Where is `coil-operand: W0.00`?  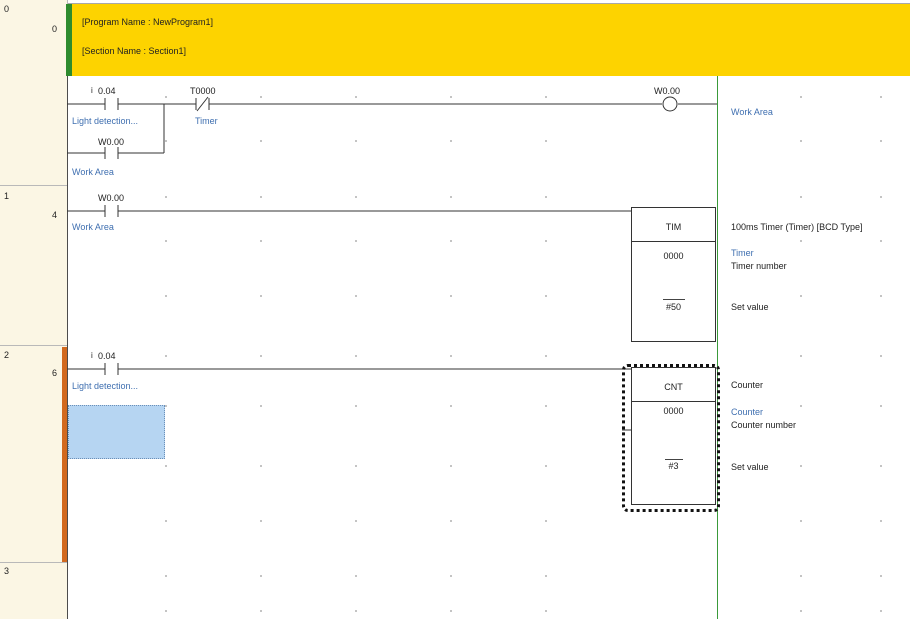 coil-operand: W0.00 is located at coordinates (667, 91).